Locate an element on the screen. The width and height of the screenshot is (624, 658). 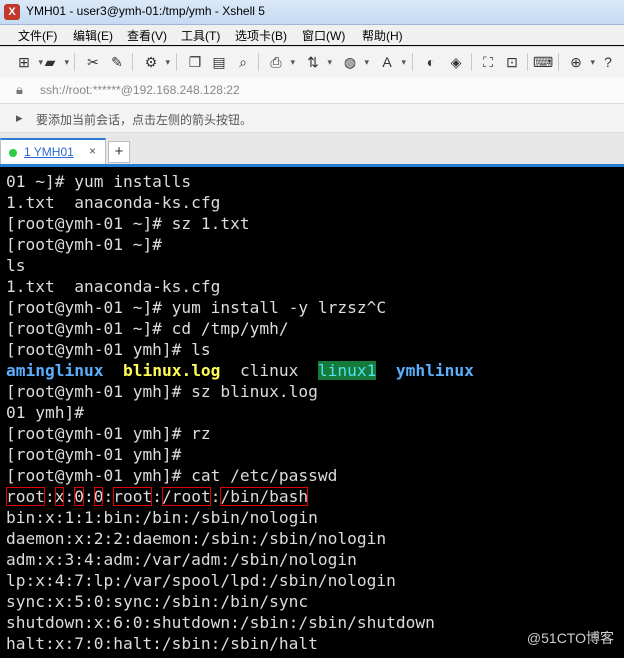
watermark: @51CTO博客 is located at coordinates (570, 638).